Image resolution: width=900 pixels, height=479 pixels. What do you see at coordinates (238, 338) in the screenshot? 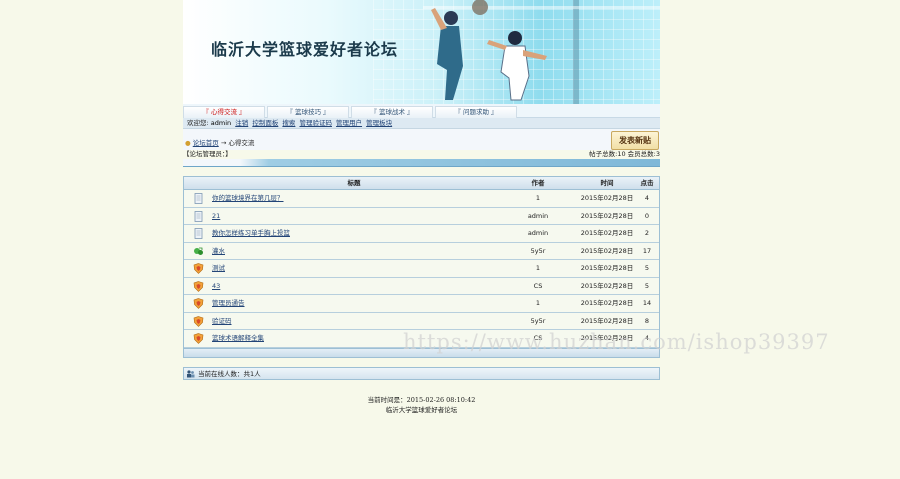
I see `topic-title-link: 篮球术语解释全集` at bounding box center [238, 338].